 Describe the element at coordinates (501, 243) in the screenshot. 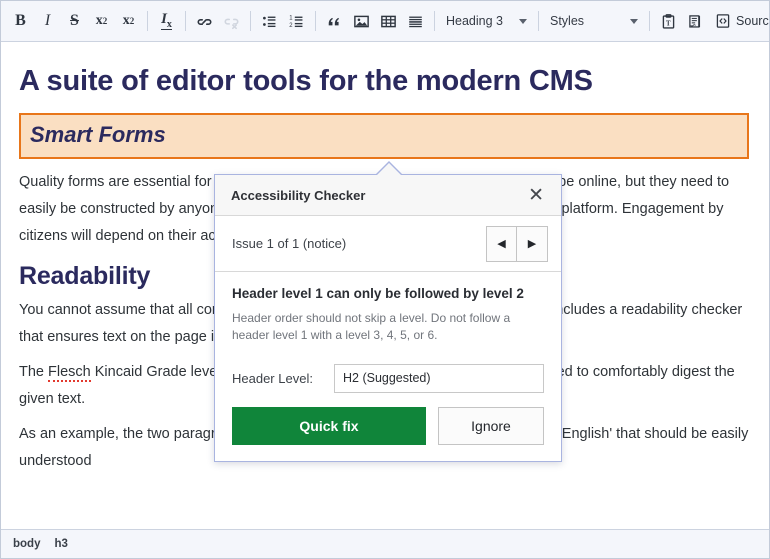

I see `previous-issue-button: ◀` at that location.